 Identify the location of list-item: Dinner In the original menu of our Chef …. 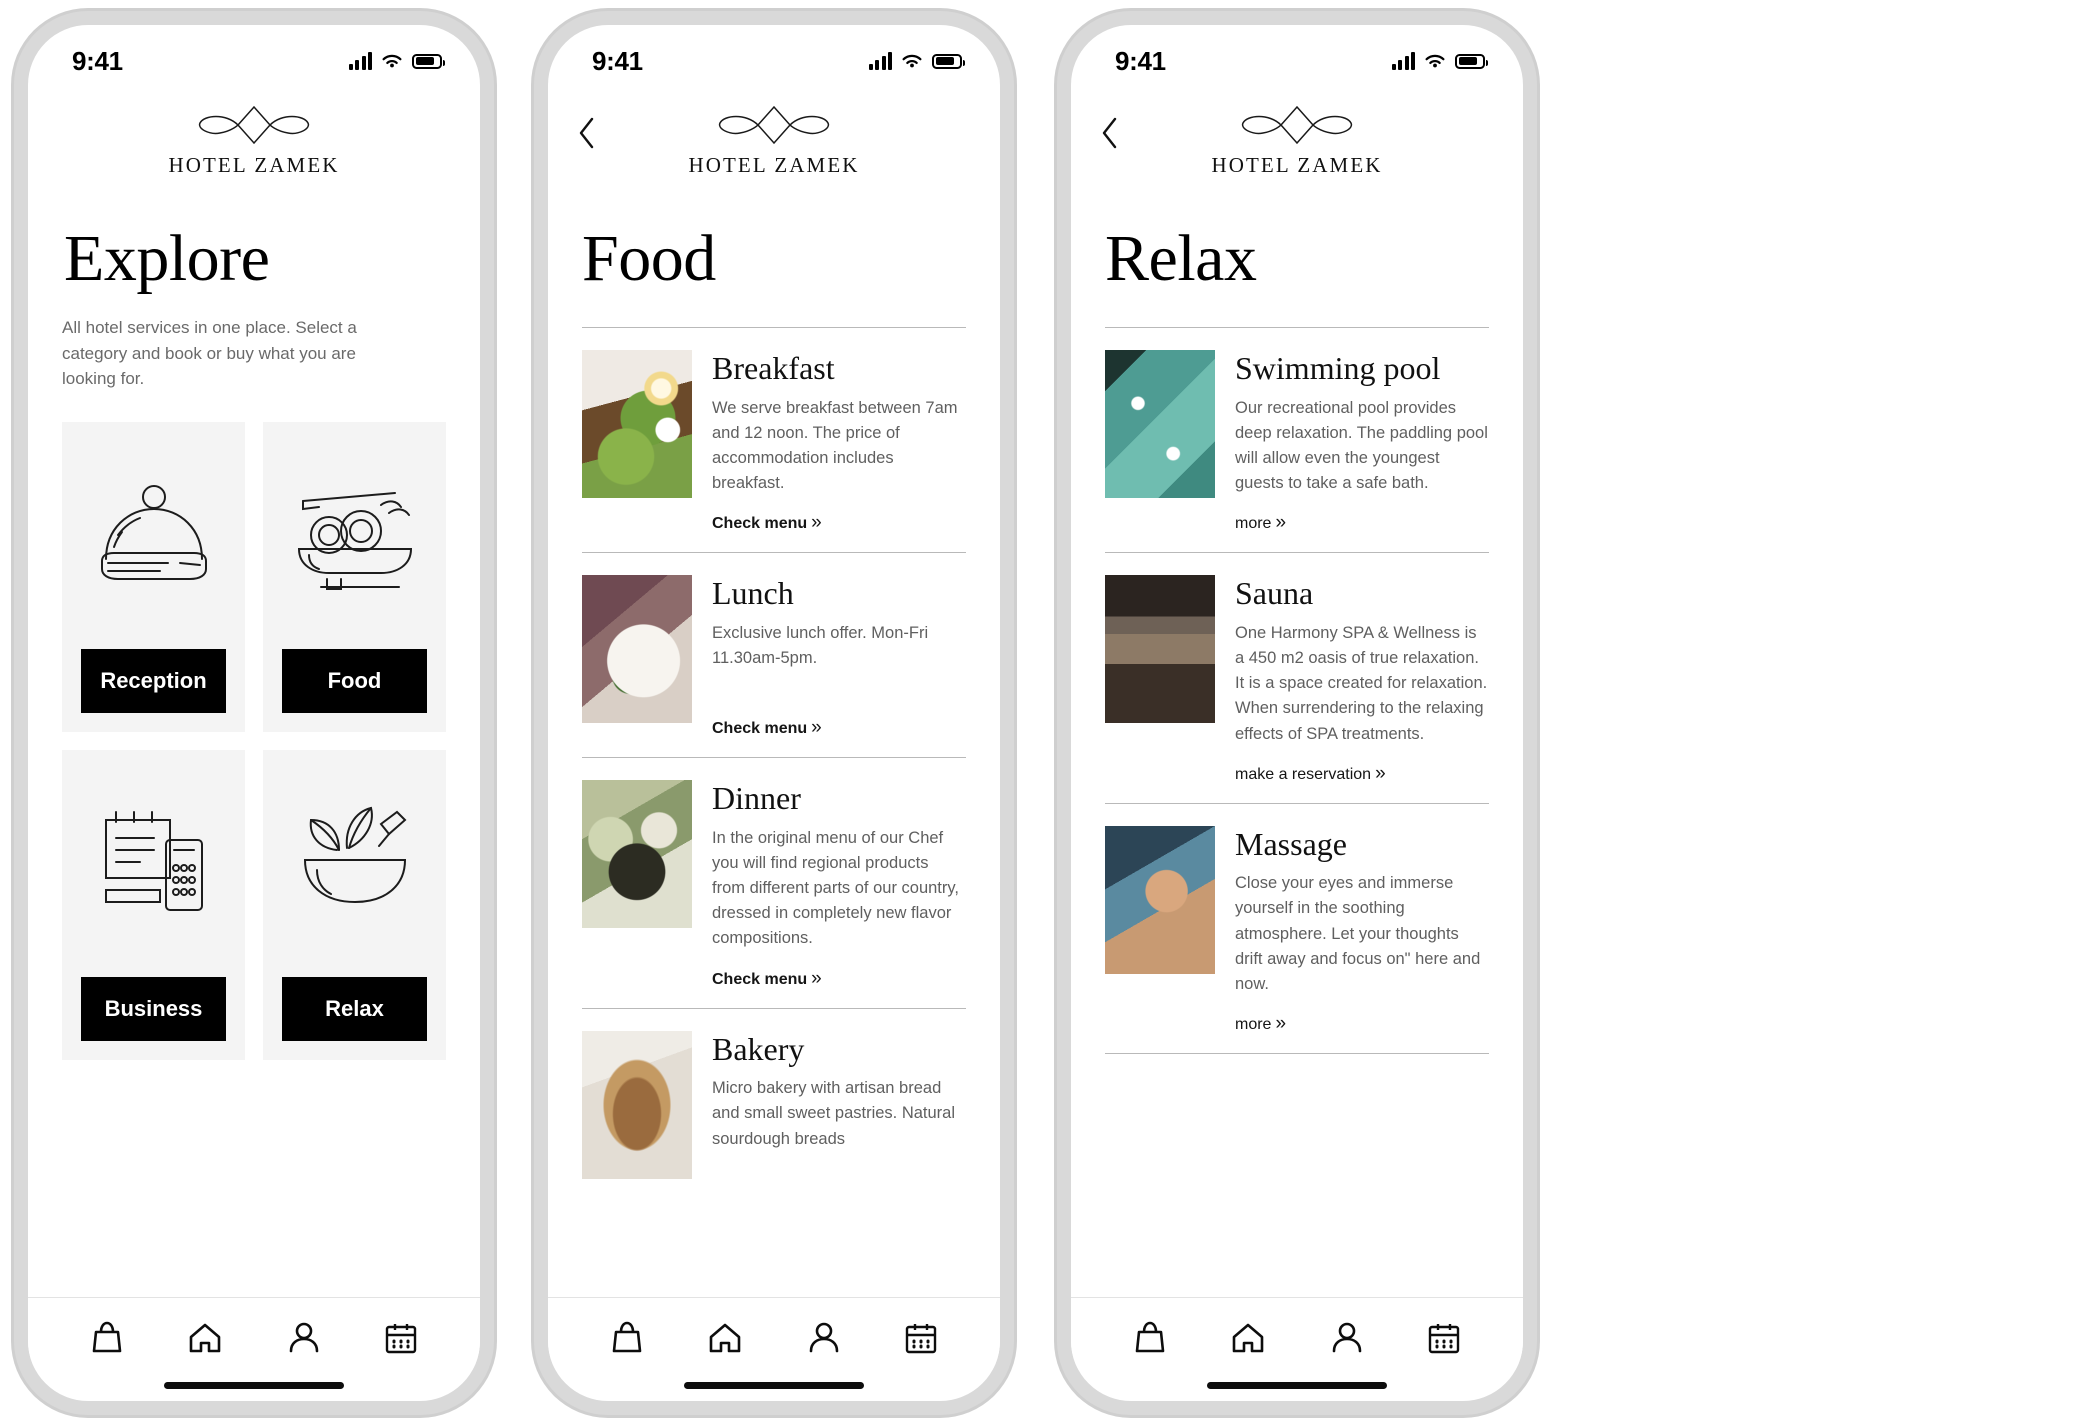
(774, 882).